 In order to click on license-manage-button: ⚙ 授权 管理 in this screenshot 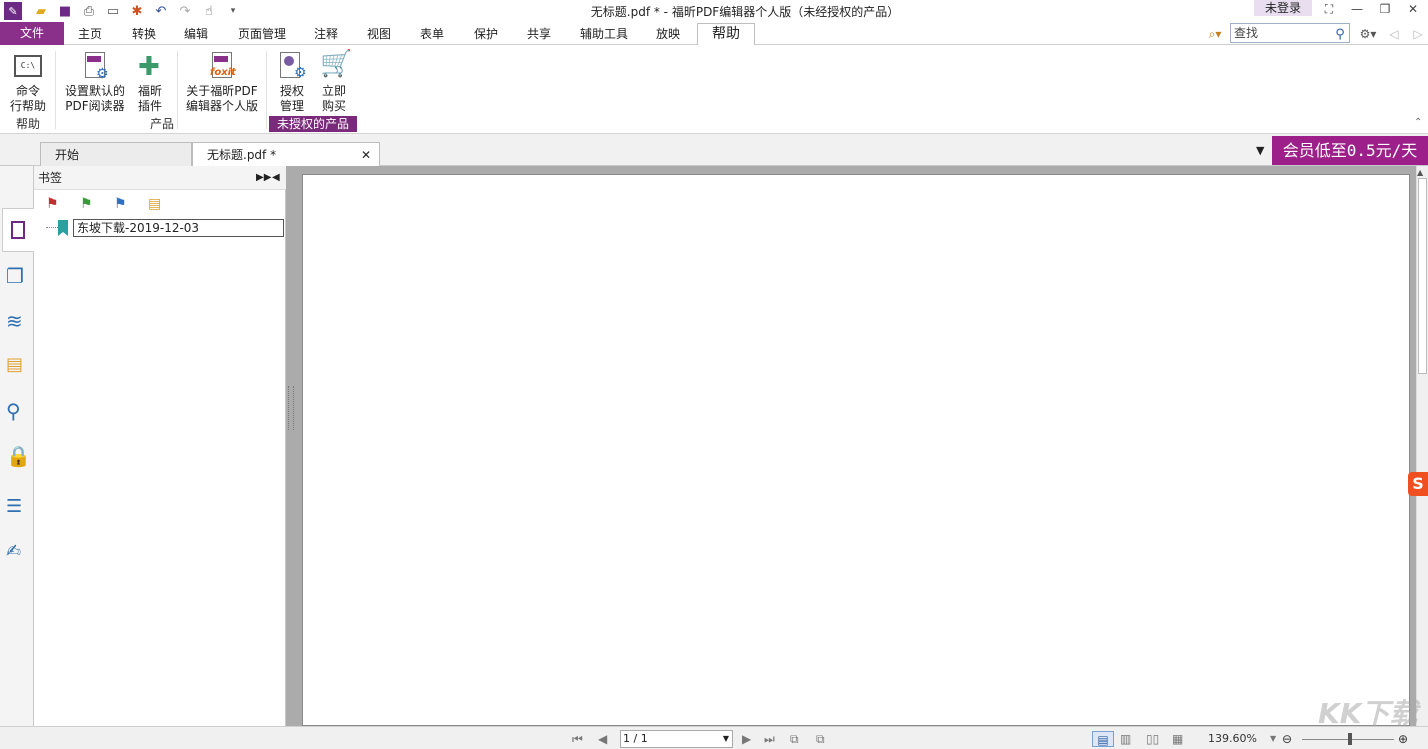, I will do `click(292, 82)`.